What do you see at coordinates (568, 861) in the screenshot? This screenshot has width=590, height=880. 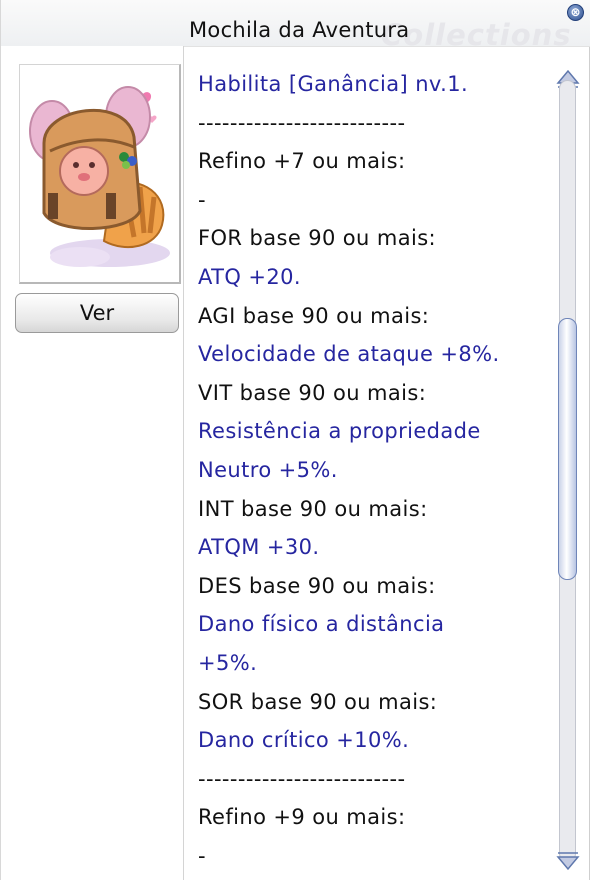 I see `scroll-down-arrow-icon` at bounding box center [568, 861].